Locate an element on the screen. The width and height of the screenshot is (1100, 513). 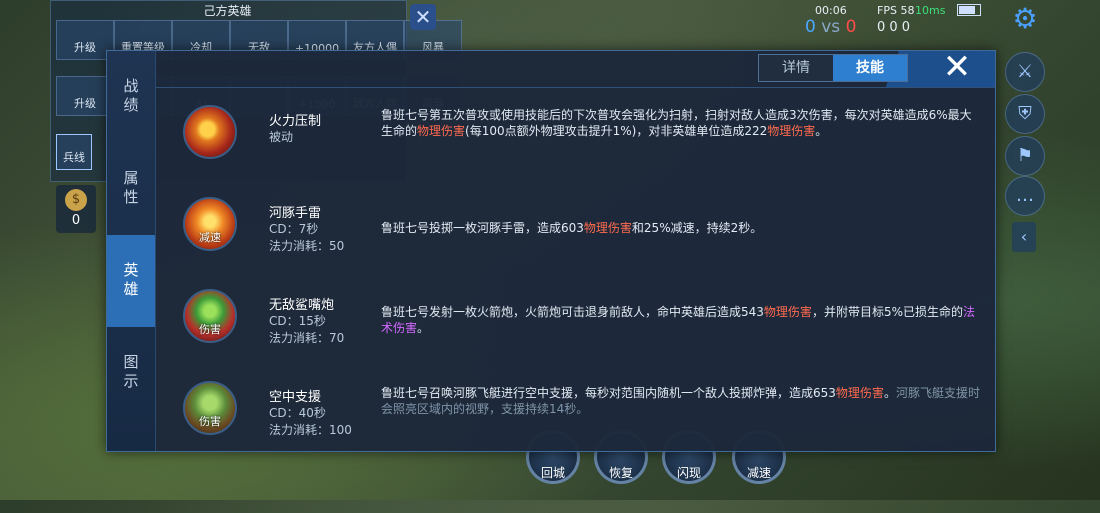
nav-item: 英雄 is located at coordinates (131, 281).